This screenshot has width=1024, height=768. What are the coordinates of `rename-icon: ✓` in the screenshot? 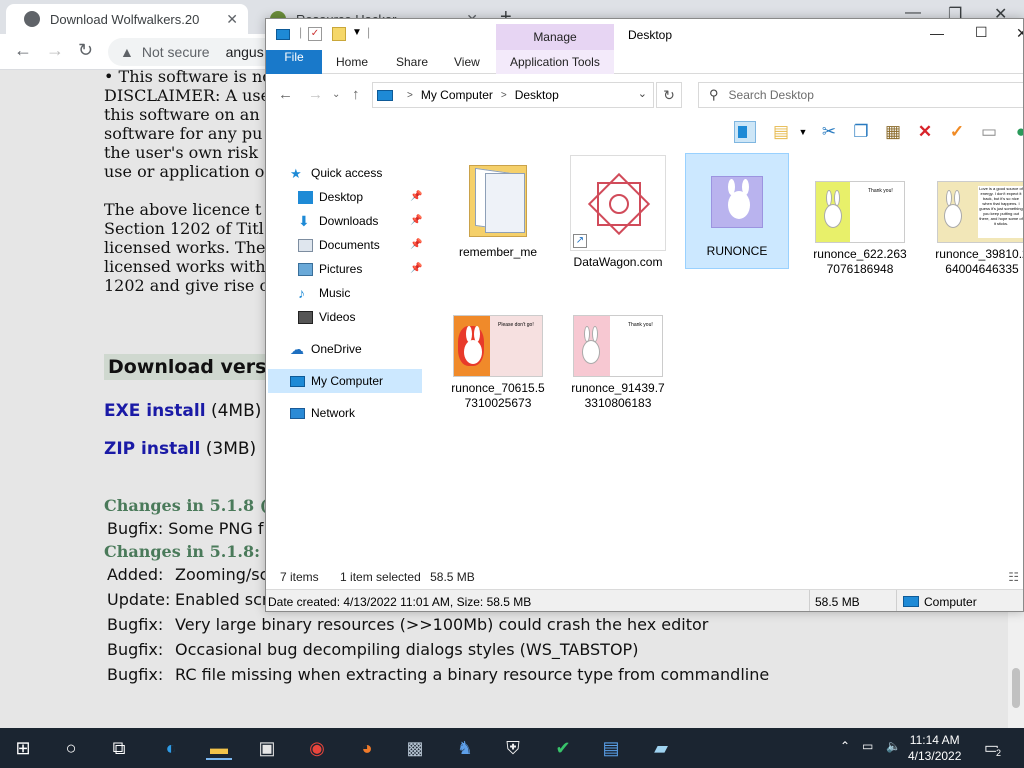 It's located at (957, 132).